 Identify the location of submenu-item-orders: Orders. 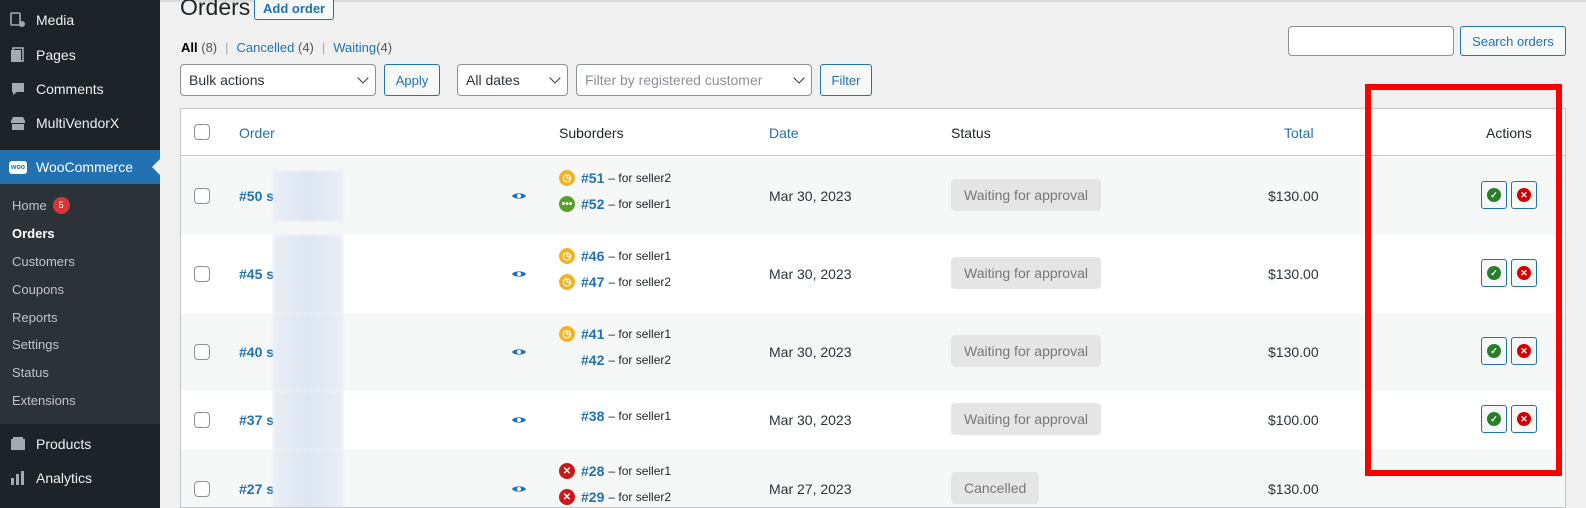
(33, 233).